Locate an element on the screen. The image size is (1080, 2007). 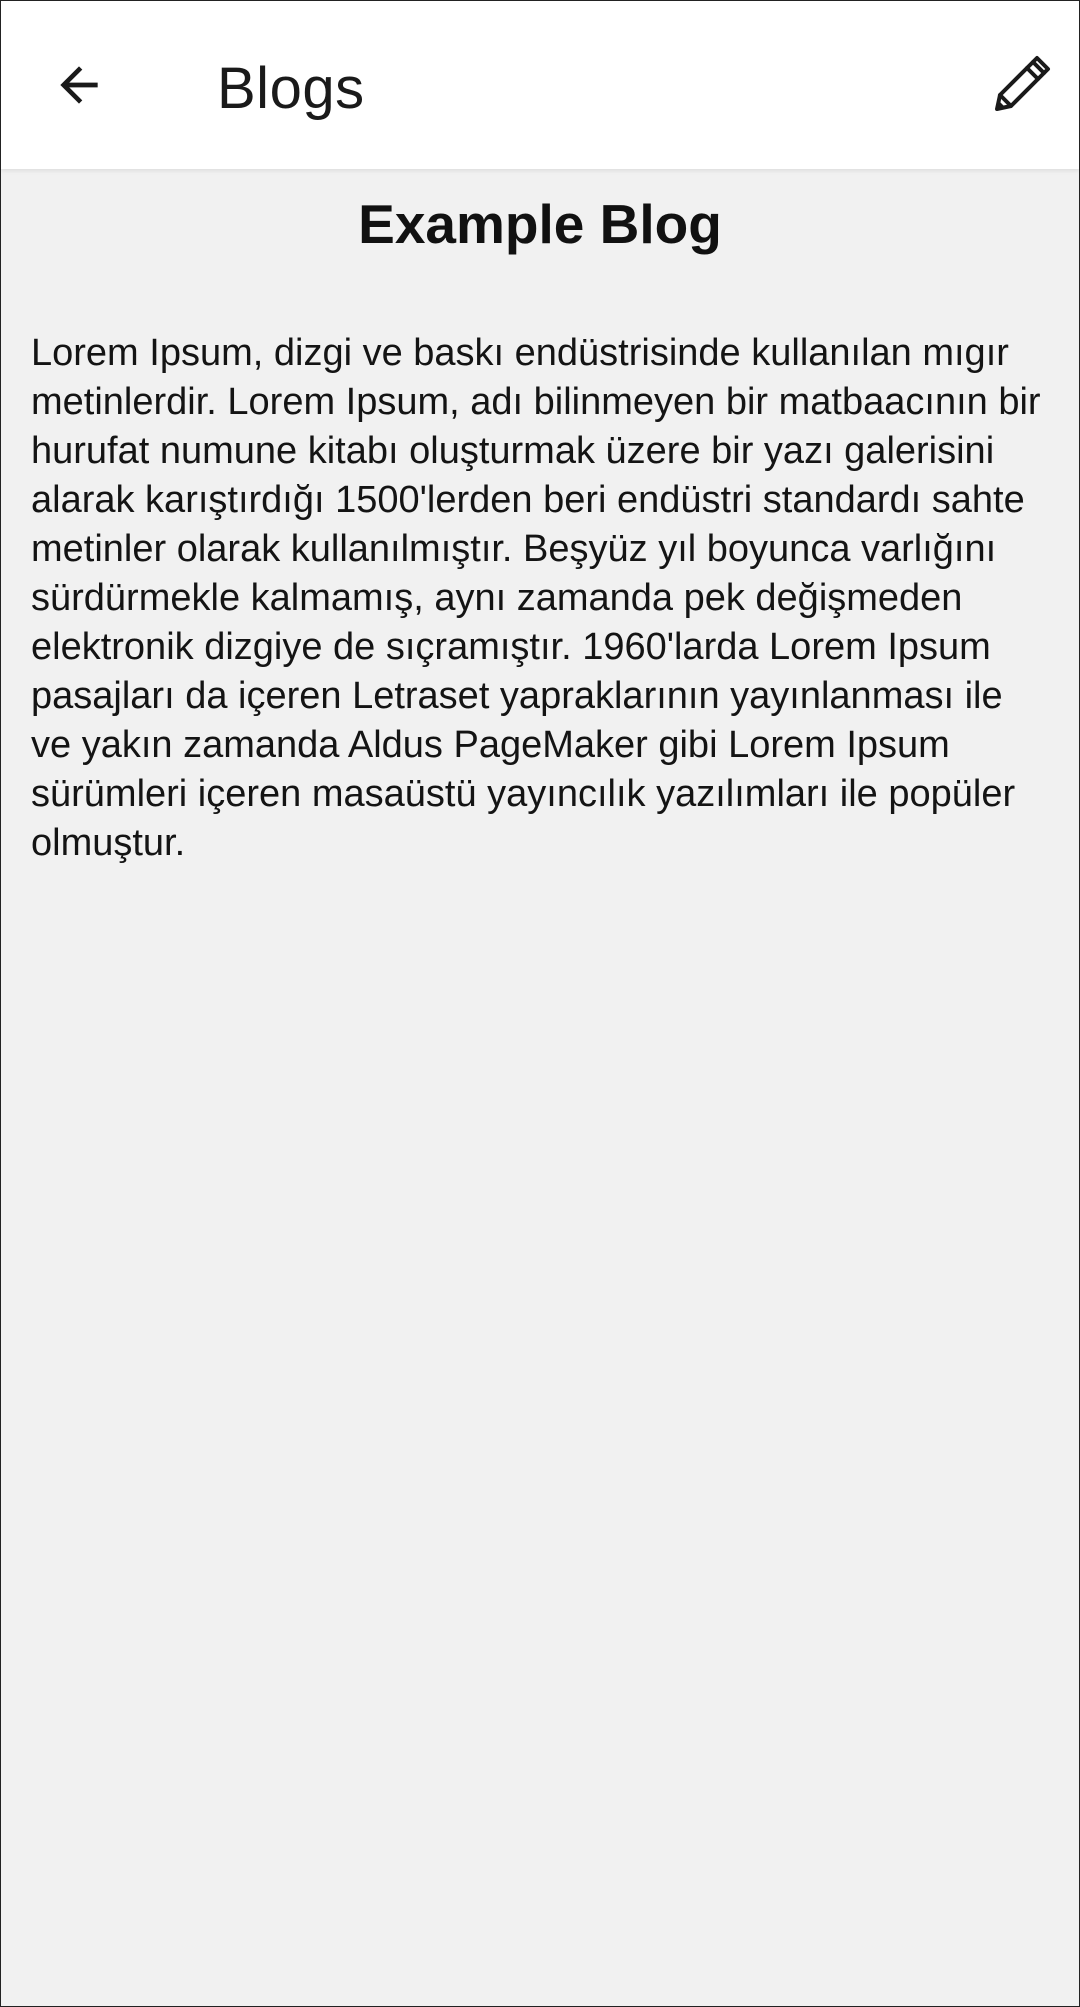
app-bar: Blogs is located at coordinates (540, 85).